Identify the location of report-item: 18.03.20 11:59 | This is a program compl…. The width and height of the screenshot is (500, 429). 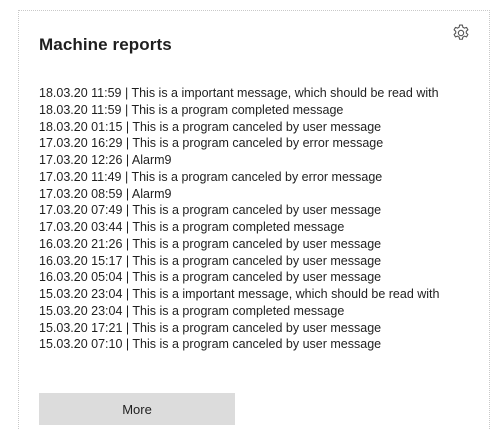
(191, 109).